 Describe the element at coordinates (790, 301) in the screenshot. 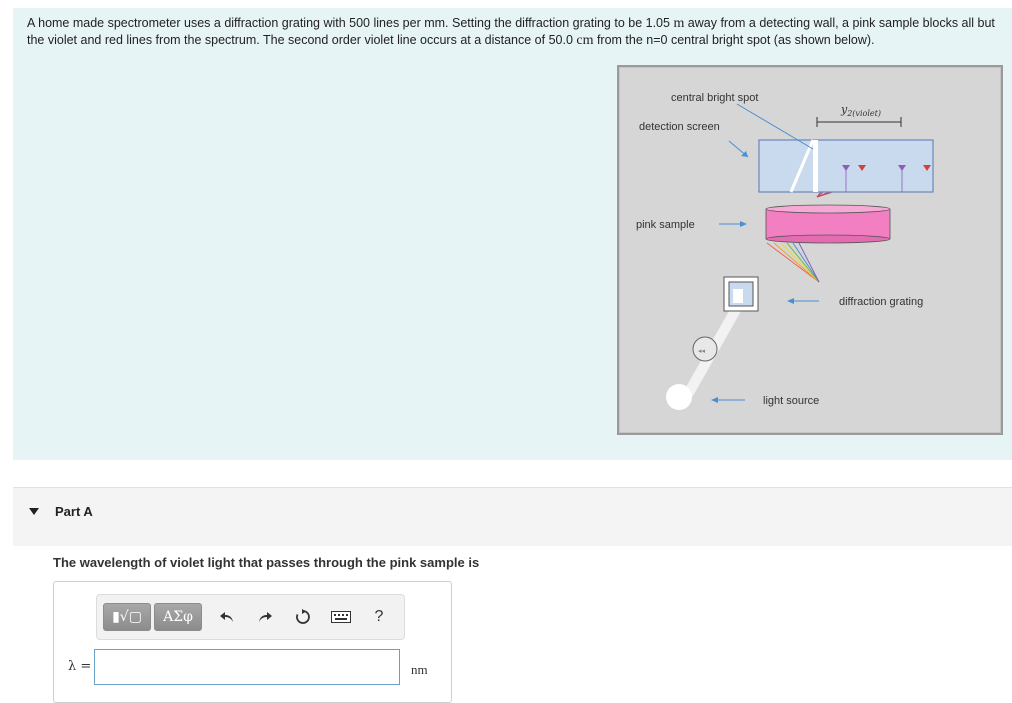

I see `grating-arrowhead` at that location.